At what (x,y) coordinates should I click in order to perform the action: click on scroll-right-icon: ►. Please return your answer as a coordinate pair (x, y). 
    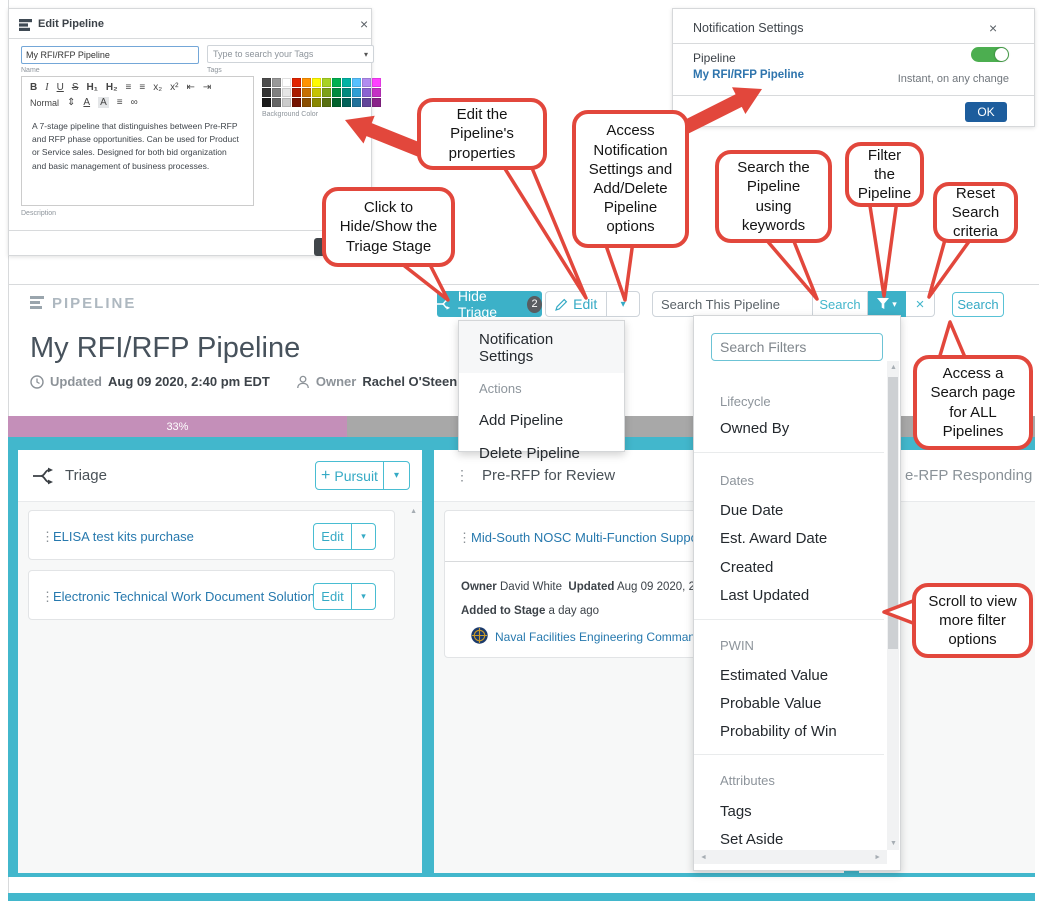
    Looking at the image, I should click on (877, 857).